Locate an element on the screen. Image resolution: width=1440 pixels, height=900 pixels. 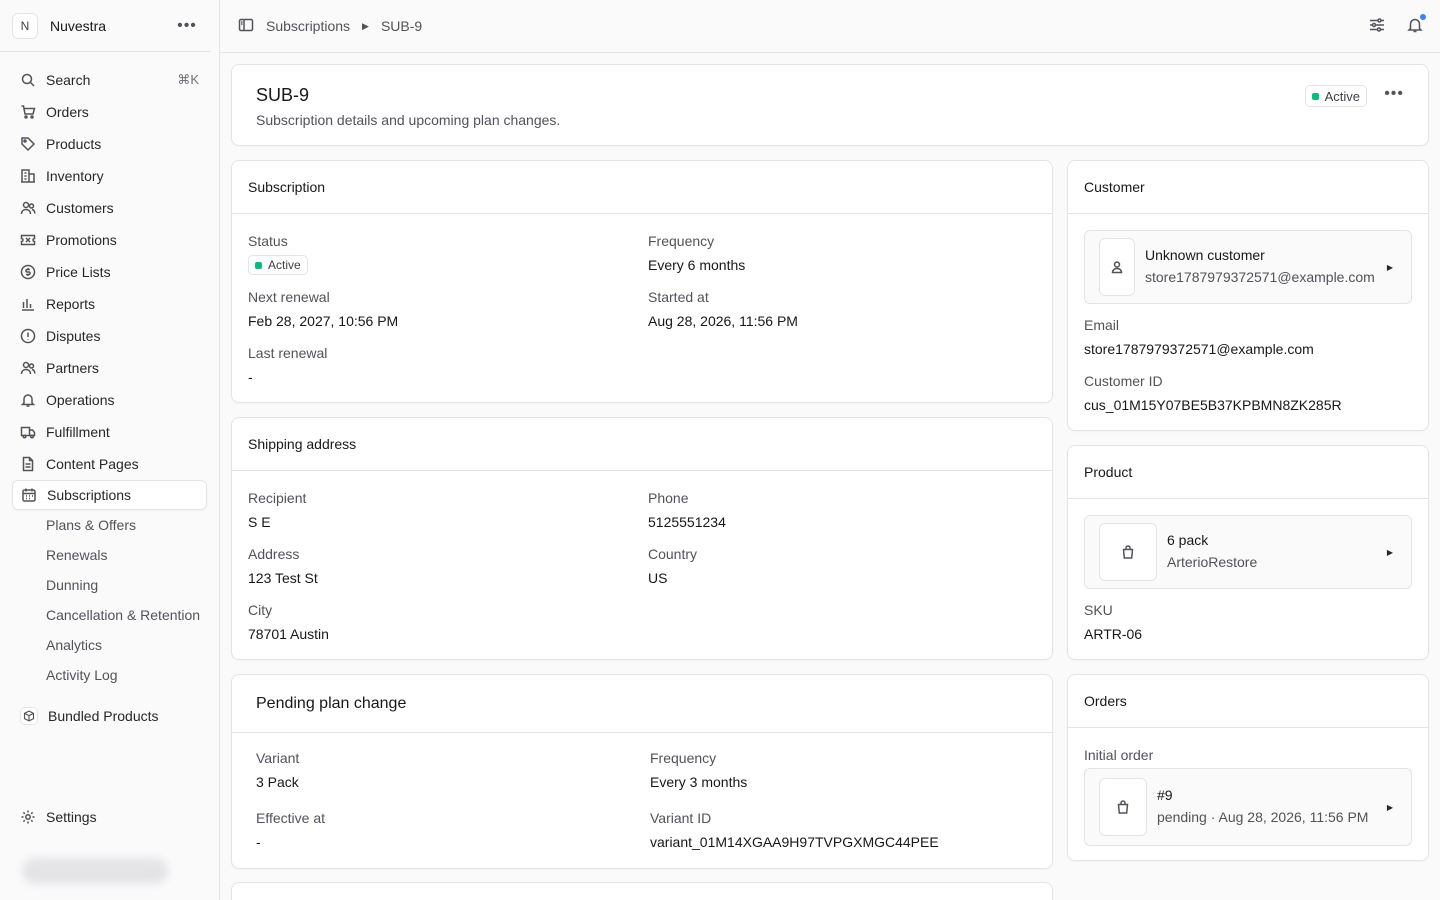
sidebar-subitem-dunning: Dunning is located at coordinates (109, 585).